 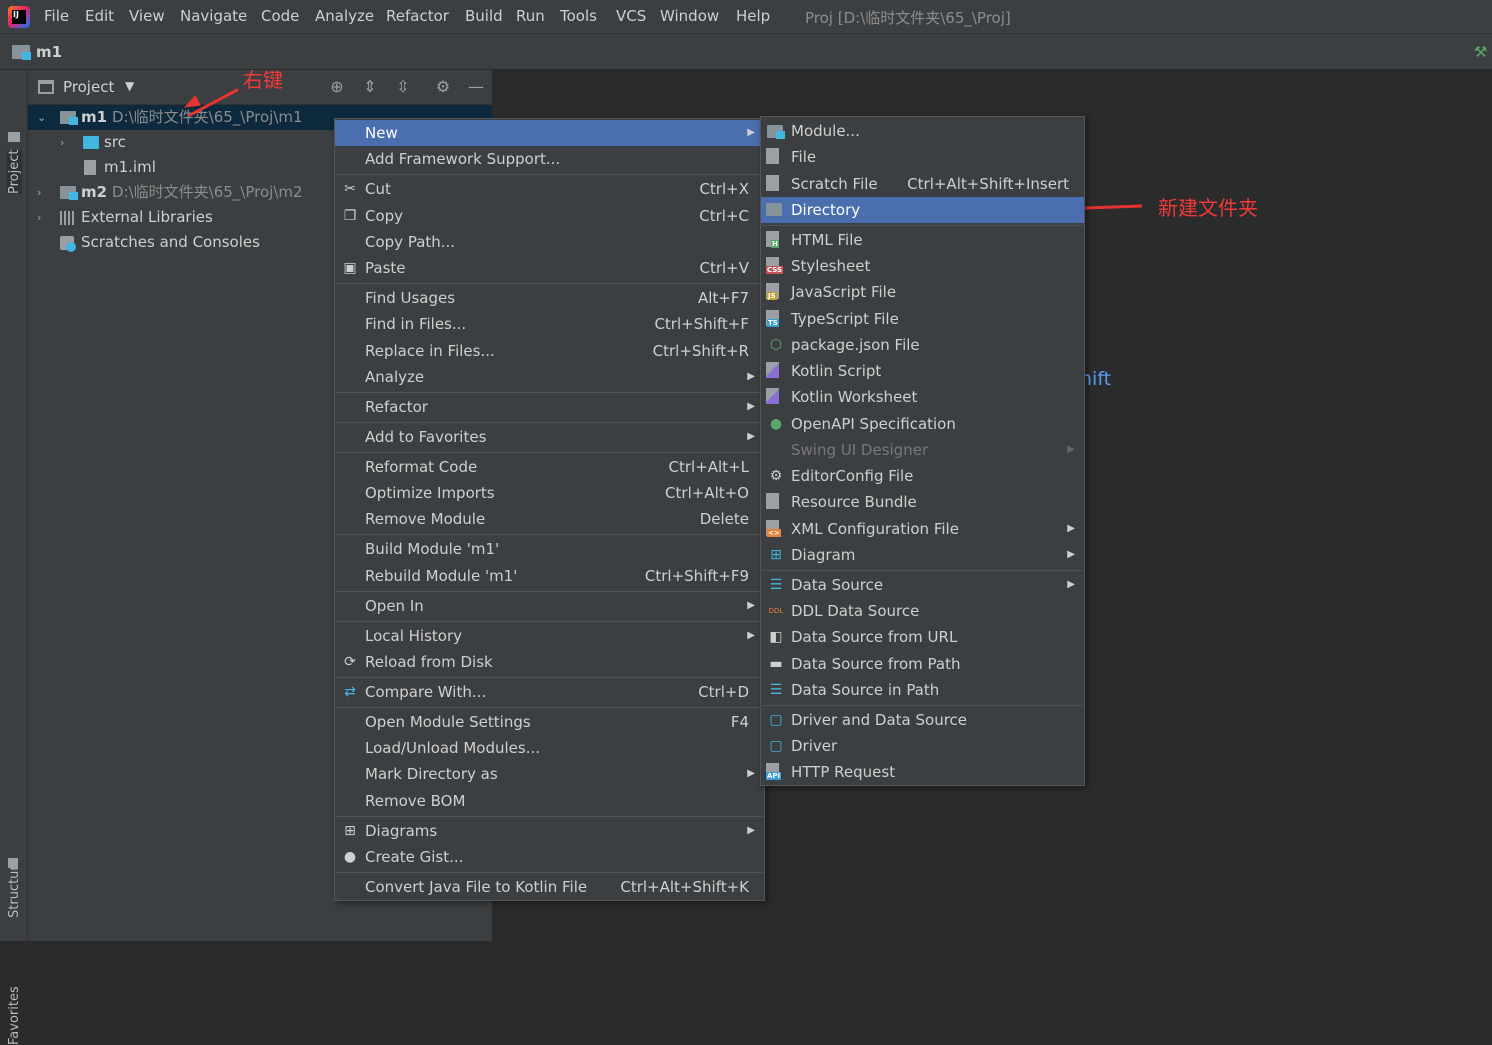 What do you see at coordinates (922, 664) in the screenshot?
I see `new-item-data-source-path: ▬ Data Source from Path` at bounding box center [922, 664].